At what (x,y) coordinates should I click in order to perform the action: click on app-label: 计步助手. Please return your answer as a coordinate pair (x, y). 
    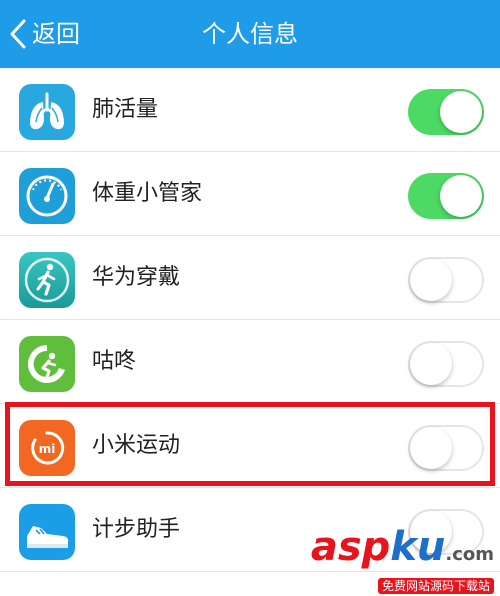
    Looking at the image, I should click on (136, 529).